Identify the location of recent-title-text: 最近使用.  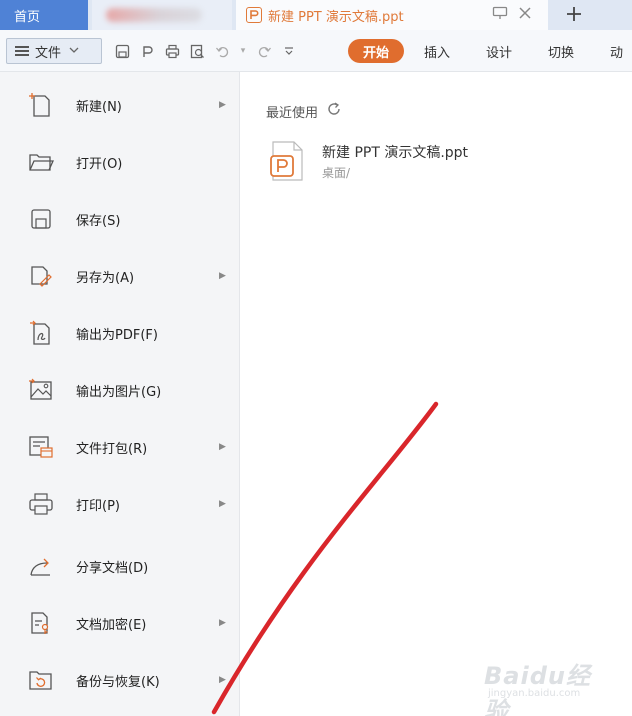
(292, 113).